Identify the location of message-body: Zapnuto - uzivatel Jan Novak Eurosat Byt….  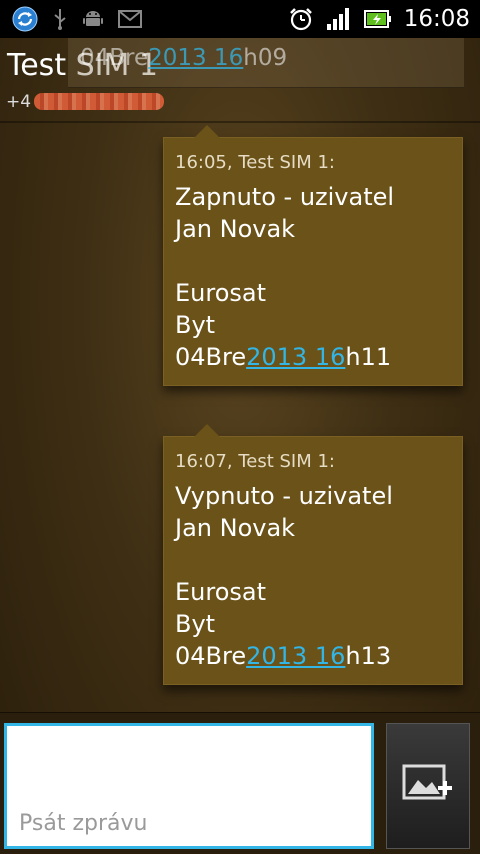
(313, 277).